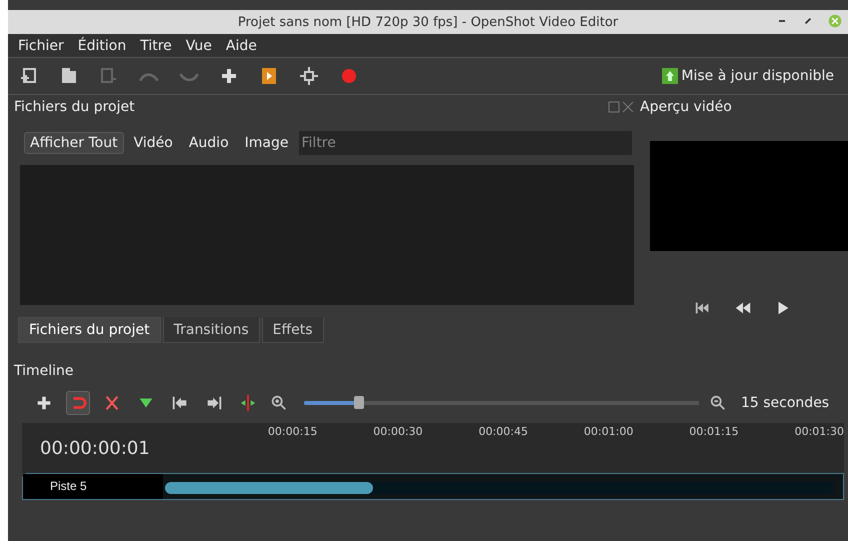 This screenshot has width=848, height=541. Describe the element at coordinates (180, 403) in the screenshot. I see `previous-marker-icon` at that location.